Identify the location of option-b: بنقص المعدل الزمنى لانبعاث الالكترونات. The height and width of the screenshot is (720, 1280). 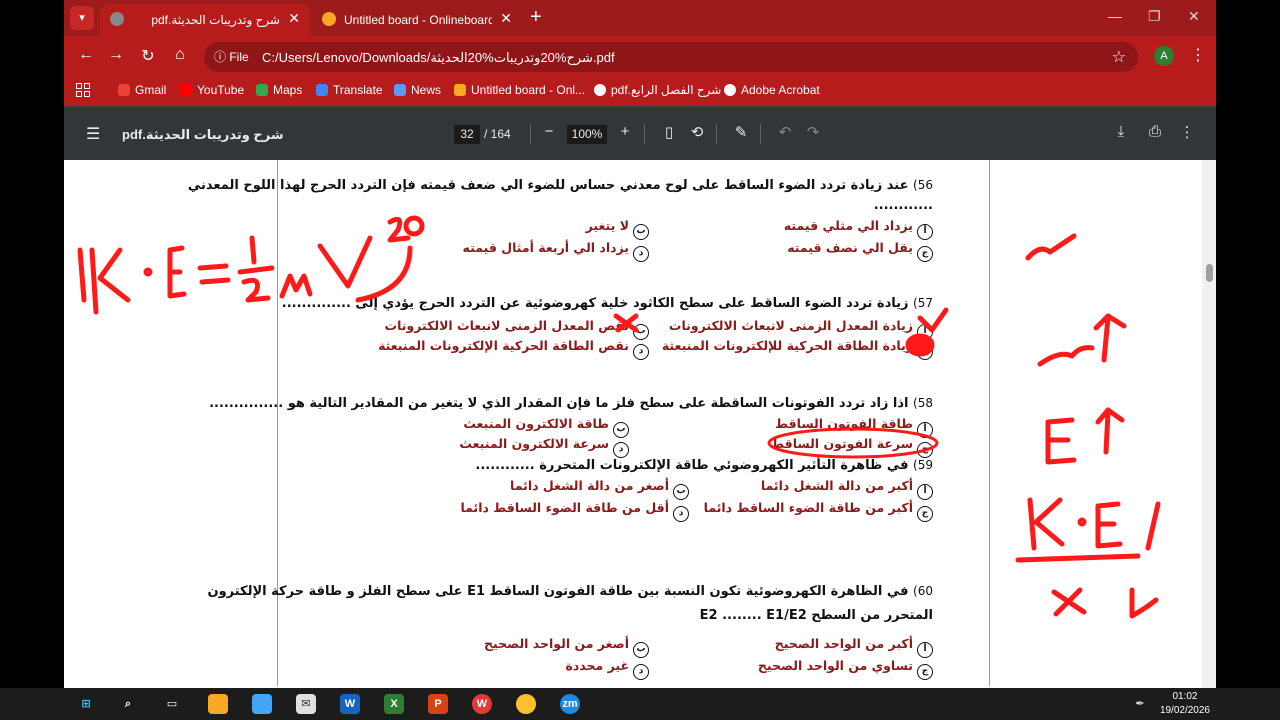
(517, 329).